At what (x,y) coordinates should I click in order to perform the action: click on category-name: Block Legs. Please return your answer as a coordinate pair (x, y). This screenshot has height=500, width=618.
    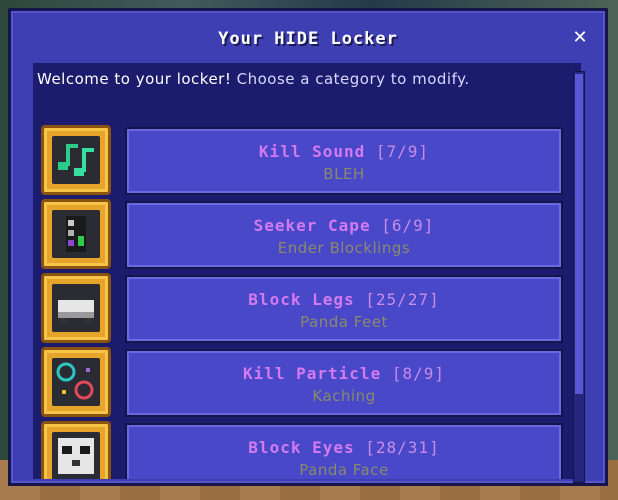
    Looking at the image, I should click on (301, 299).